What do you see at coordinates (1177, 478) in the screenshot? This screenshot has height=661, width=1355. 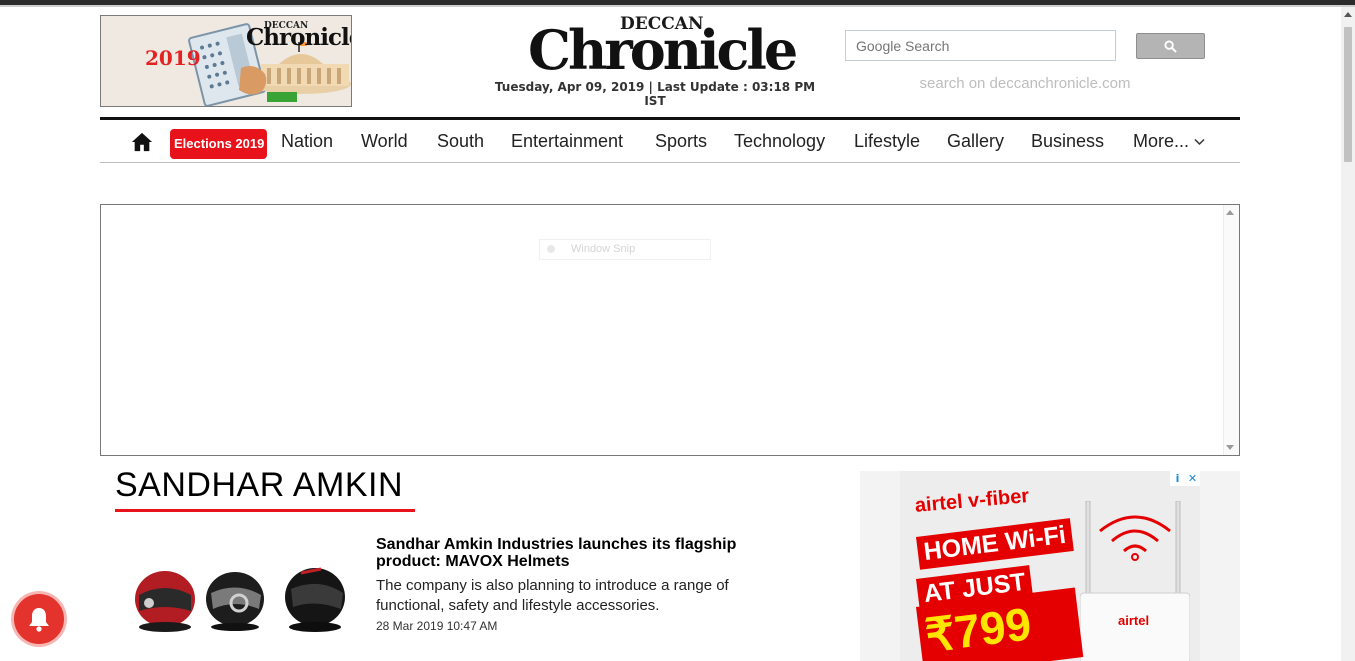 I see `ad-info-icon: i` at bounding box center [1177, 478].